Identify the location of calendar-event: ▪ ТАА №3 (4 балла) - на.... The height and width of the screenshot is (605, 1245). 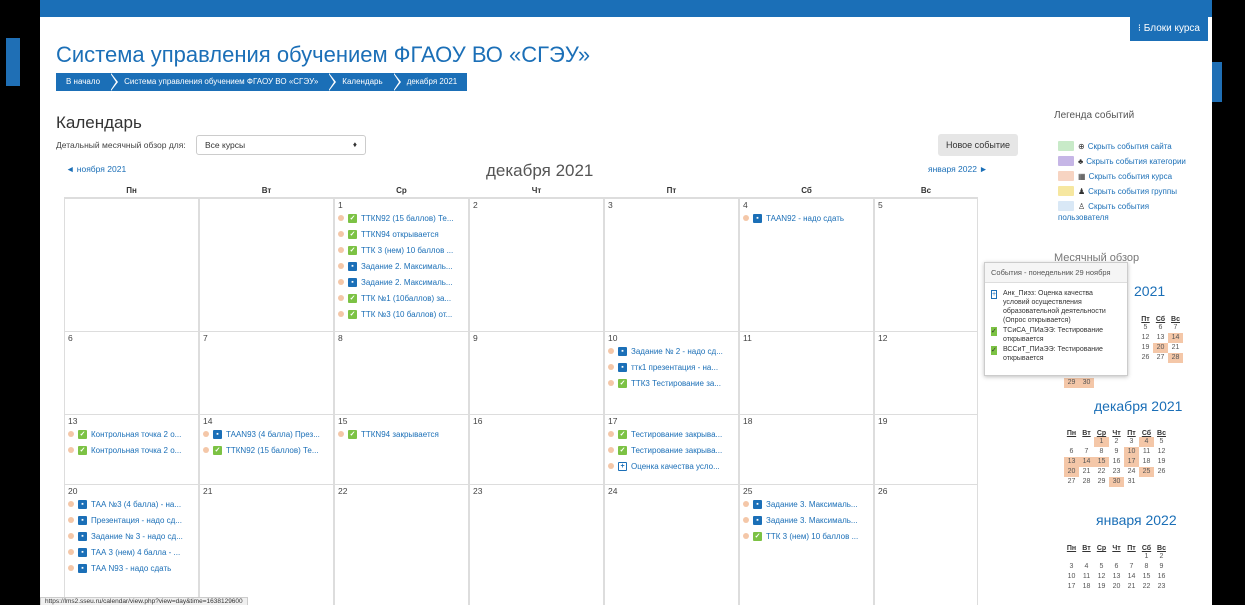
(124, 504).